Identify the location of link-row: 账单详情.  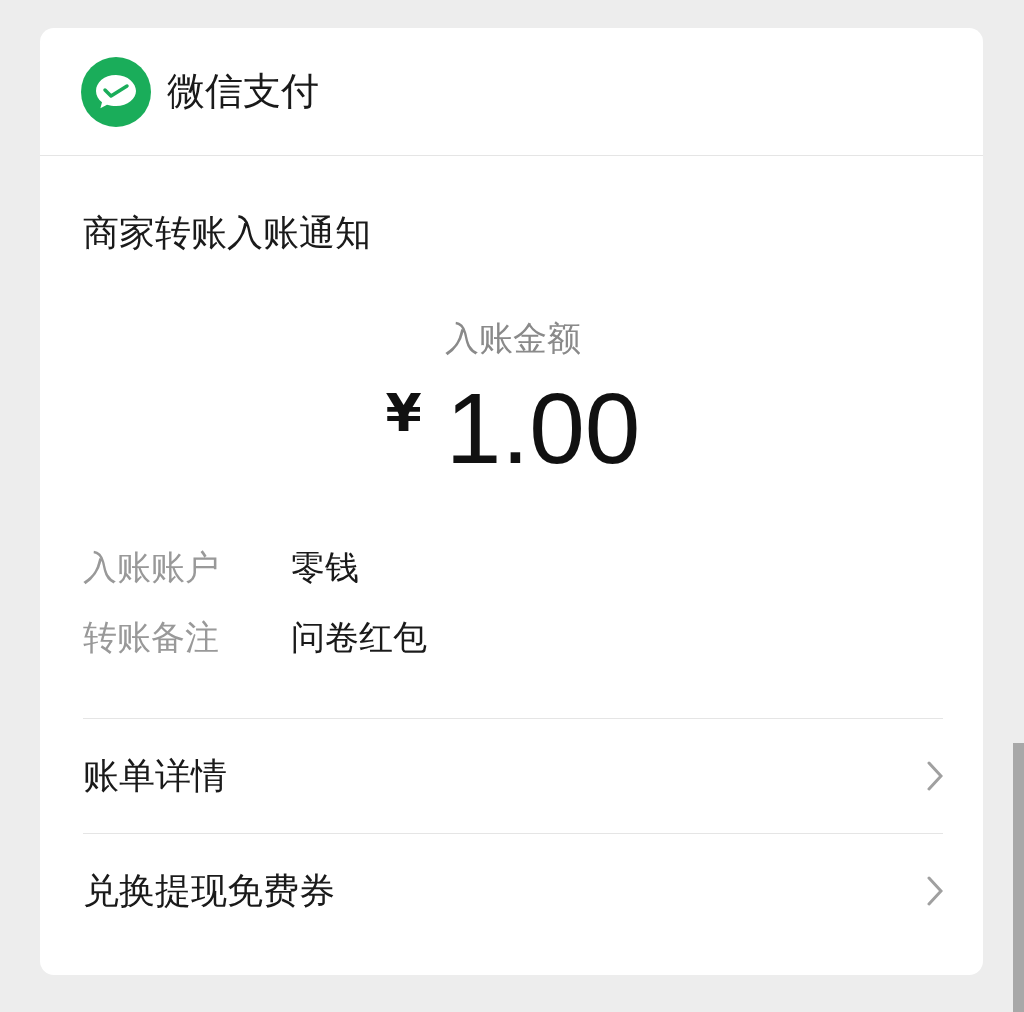
(513, 776).